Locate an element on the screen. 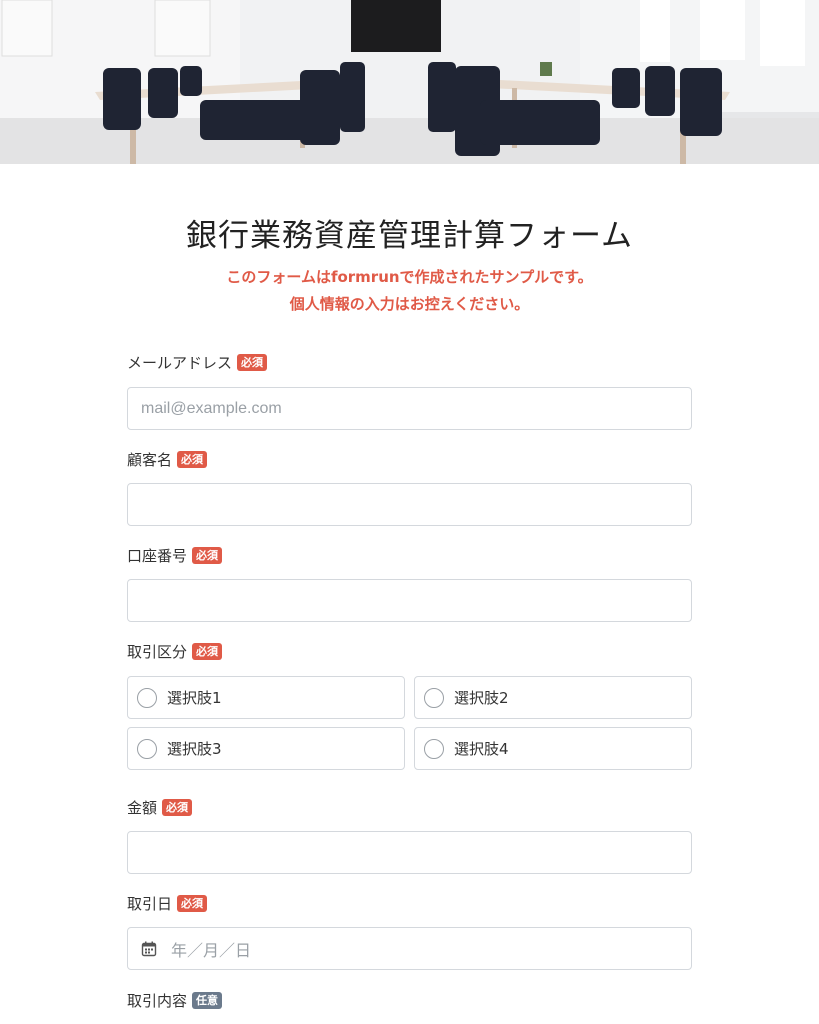 The image size is (819, 1024). email-label-text: メールアドレス is located at coordinates (180, 362).